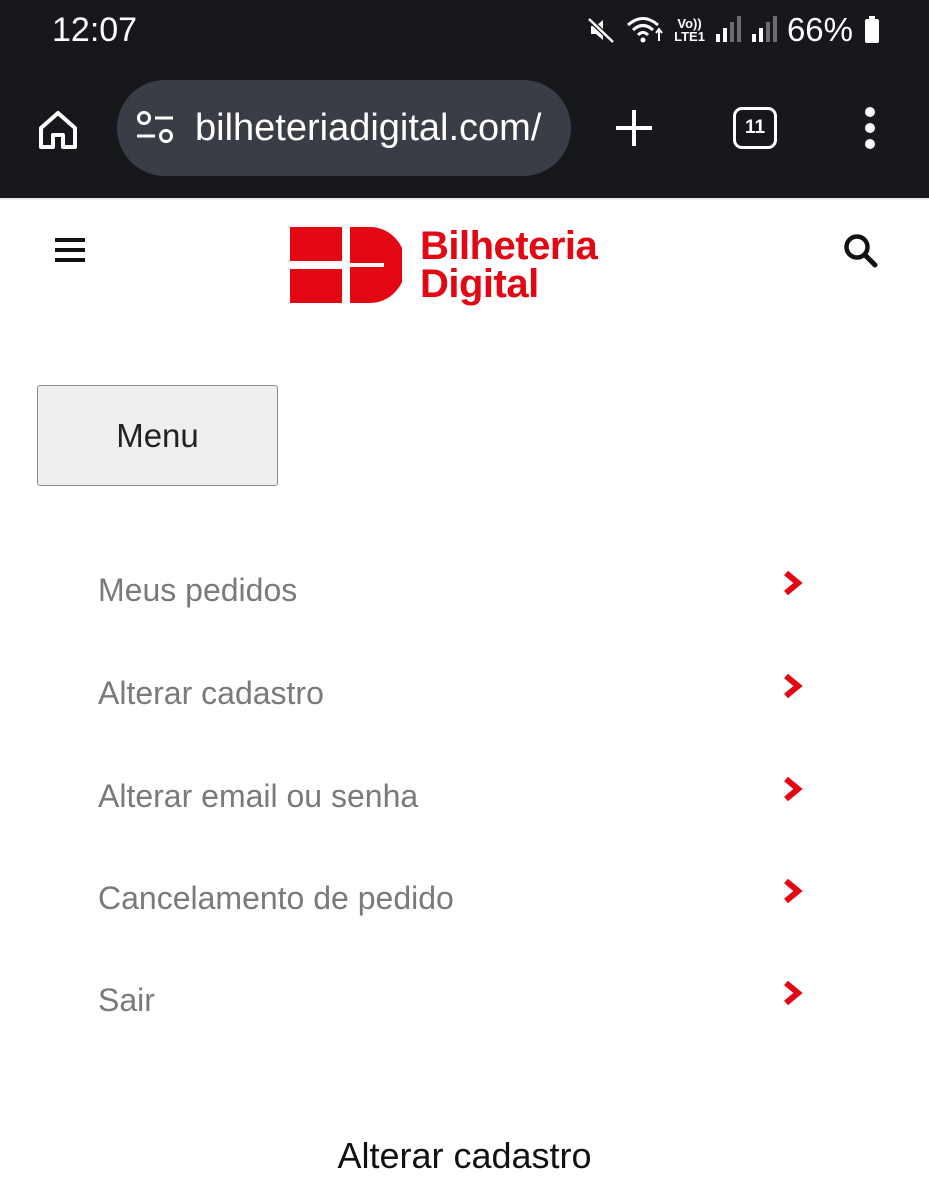 Image resolution: width=929 pixels, height=1200 pixels. What do you see at coordinates (157, 435) in the screenshot?
I see `menu-button: Menu` at bounding box center [157, 435].